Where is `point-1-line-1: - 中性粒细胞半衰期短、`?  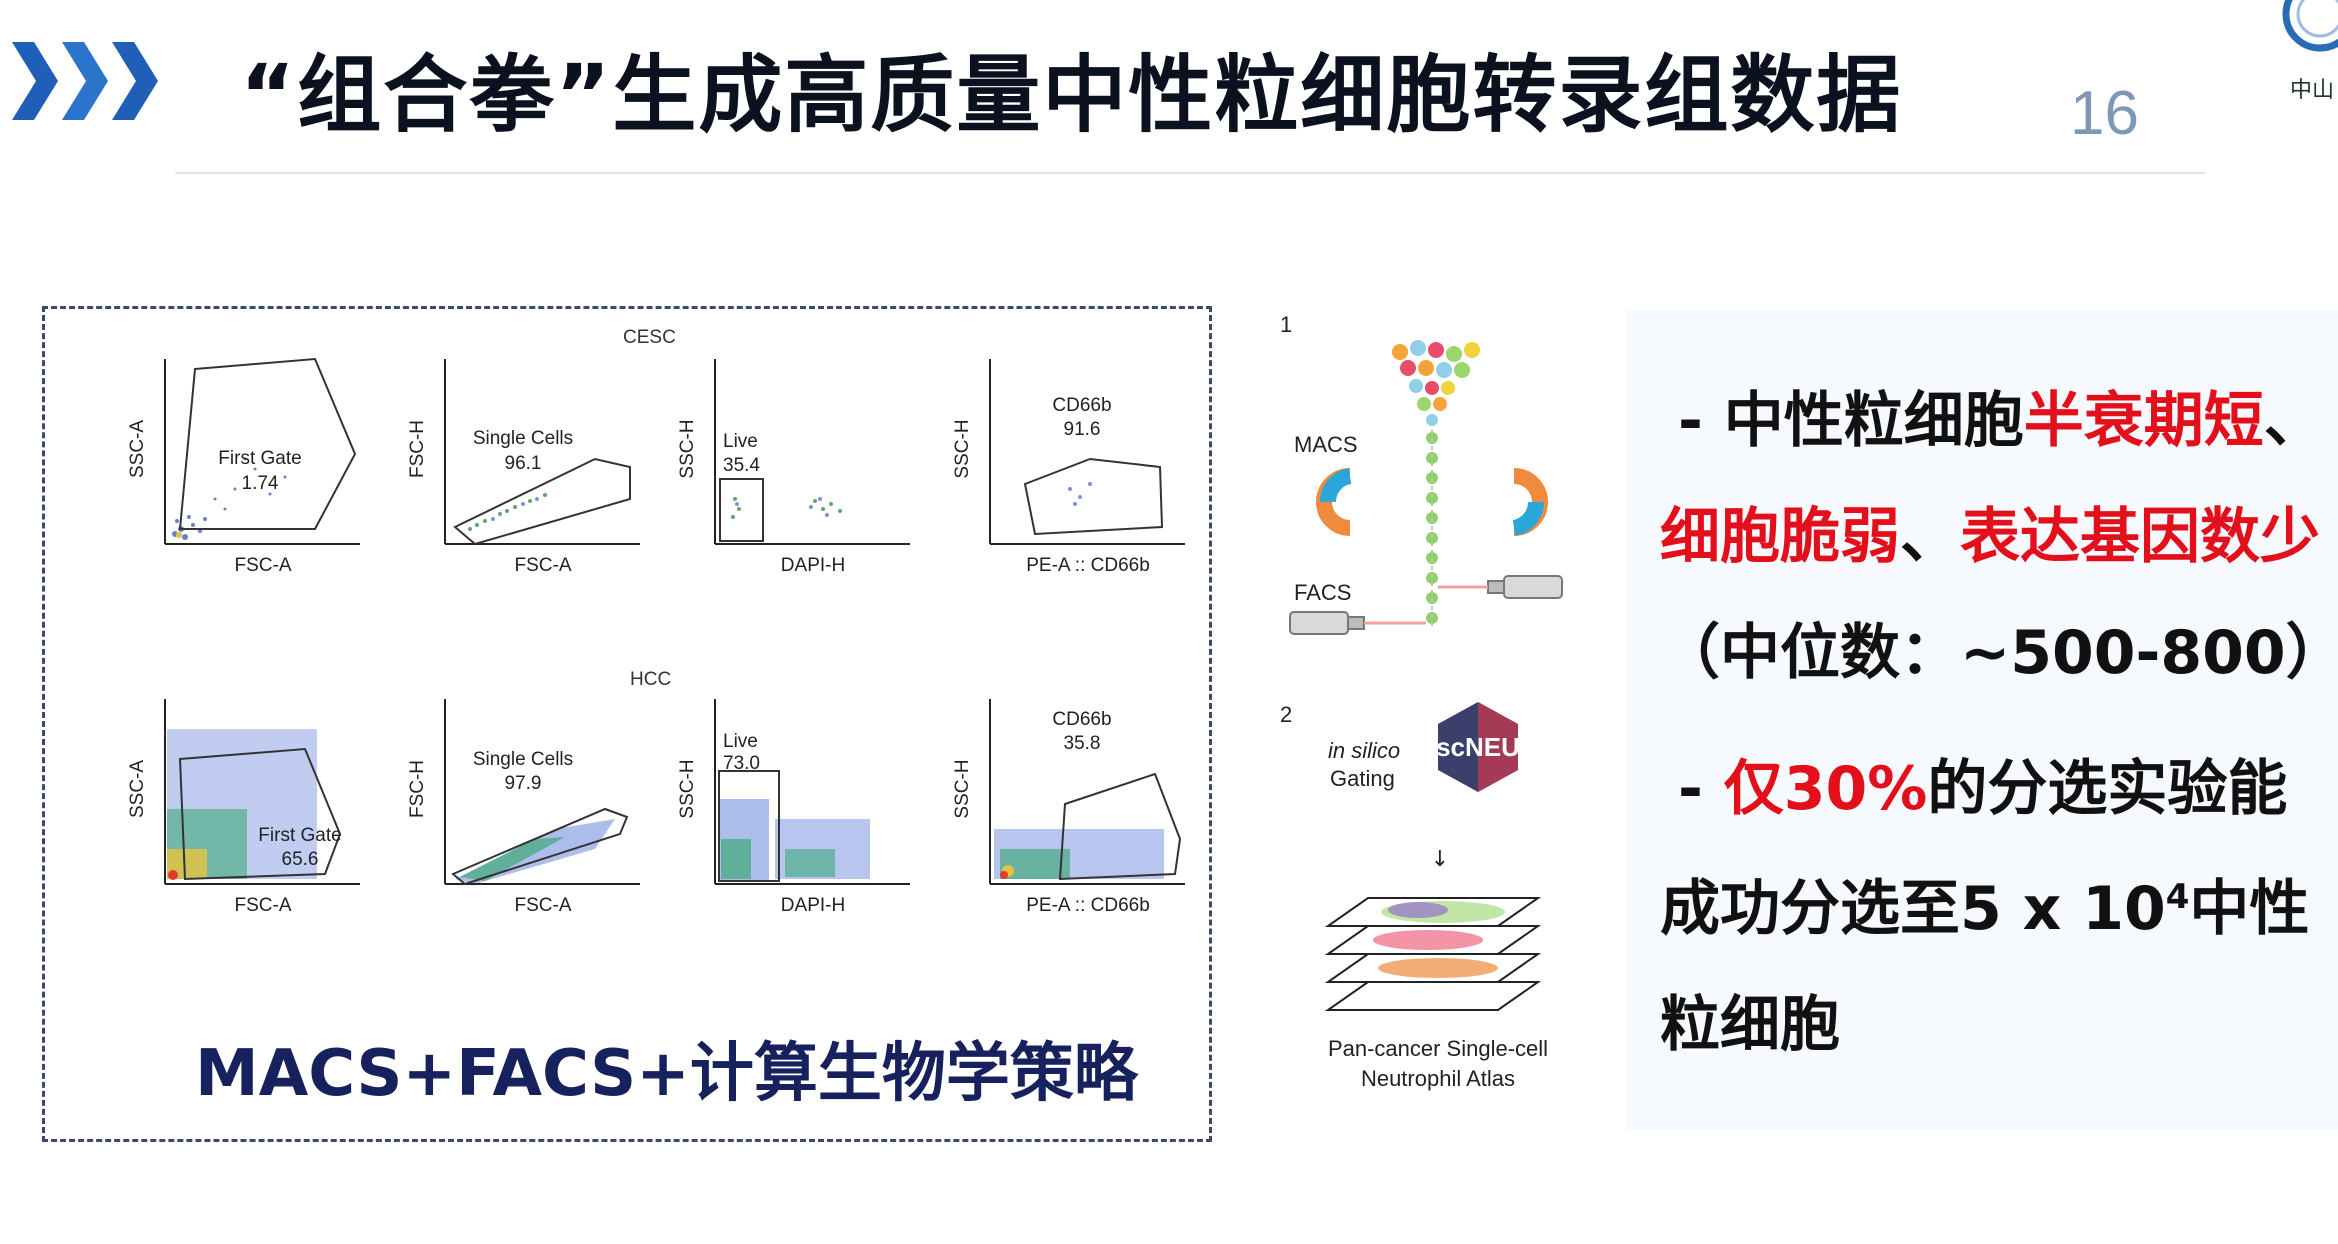
point-1-line-1: - 中性粒细胞半衰期短、 is located at coordinates (2001, 421).